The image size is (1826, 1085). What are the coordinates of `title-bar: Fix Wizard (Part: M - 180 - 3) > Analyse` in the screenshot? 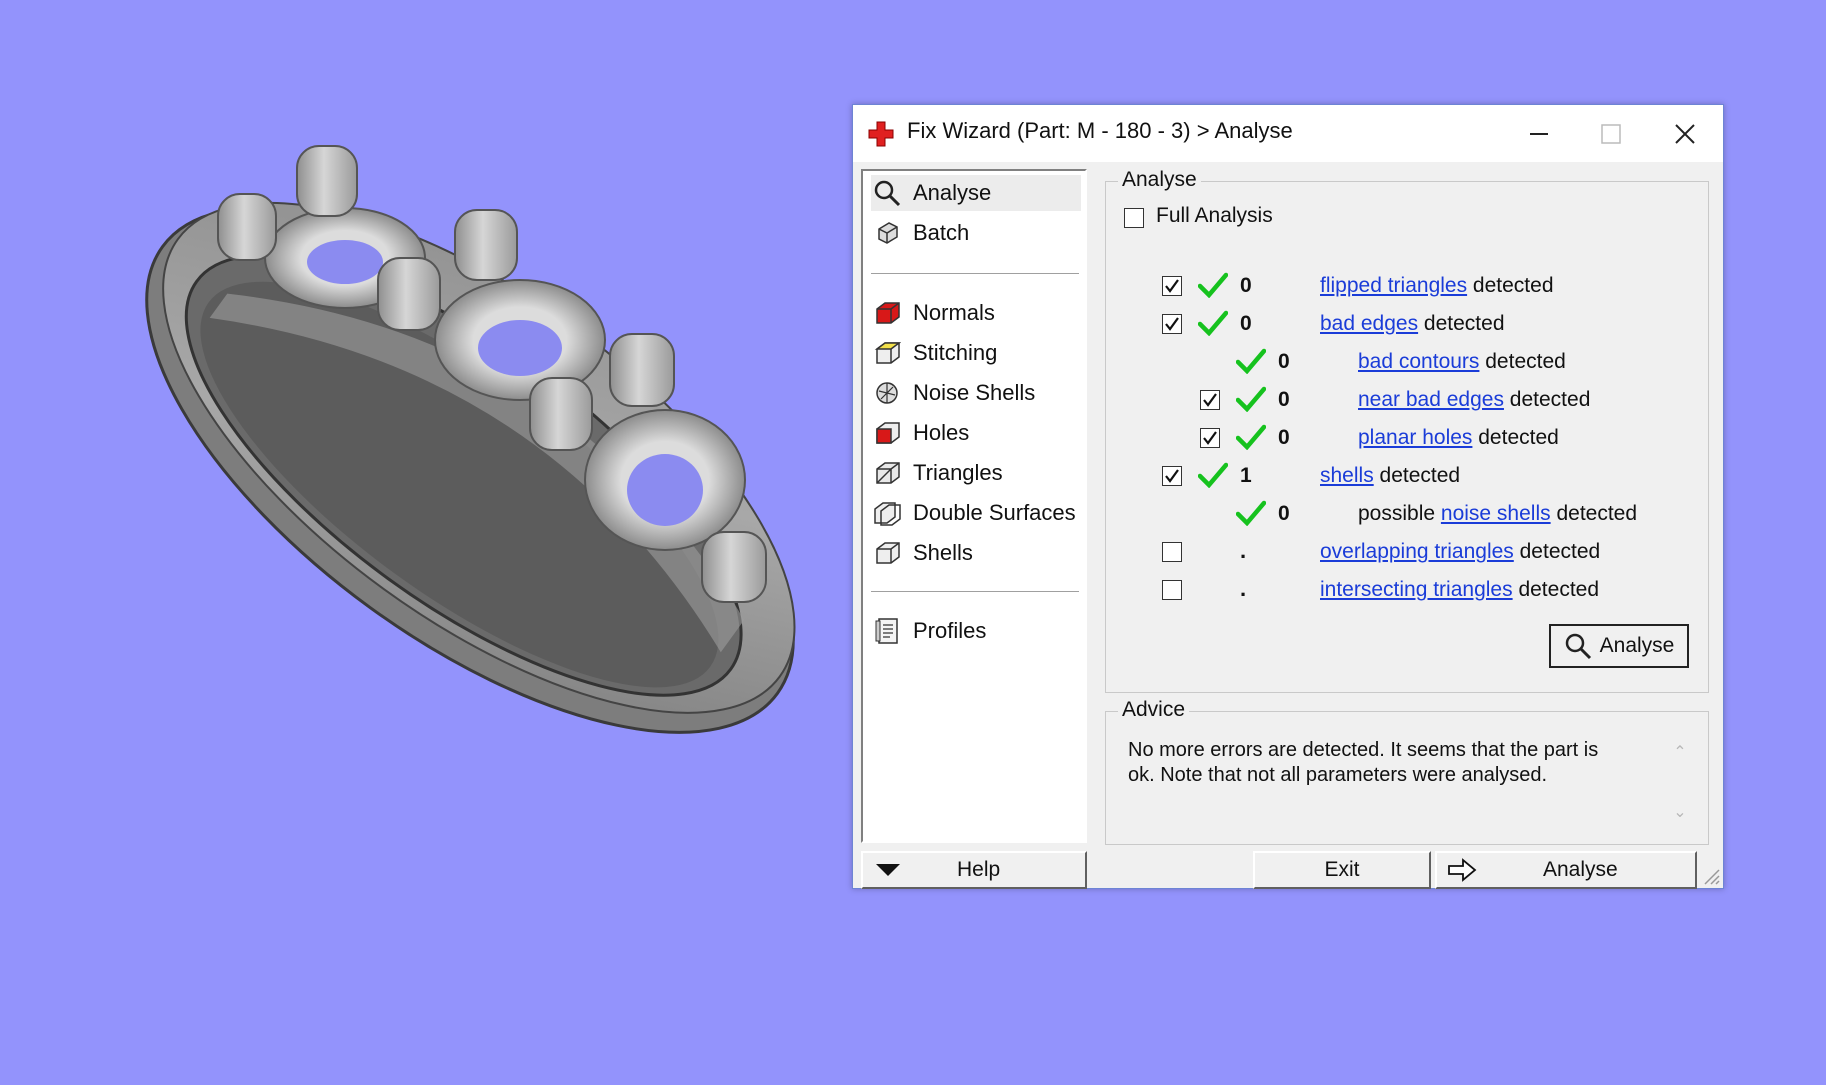 It's located at (1288, 133).